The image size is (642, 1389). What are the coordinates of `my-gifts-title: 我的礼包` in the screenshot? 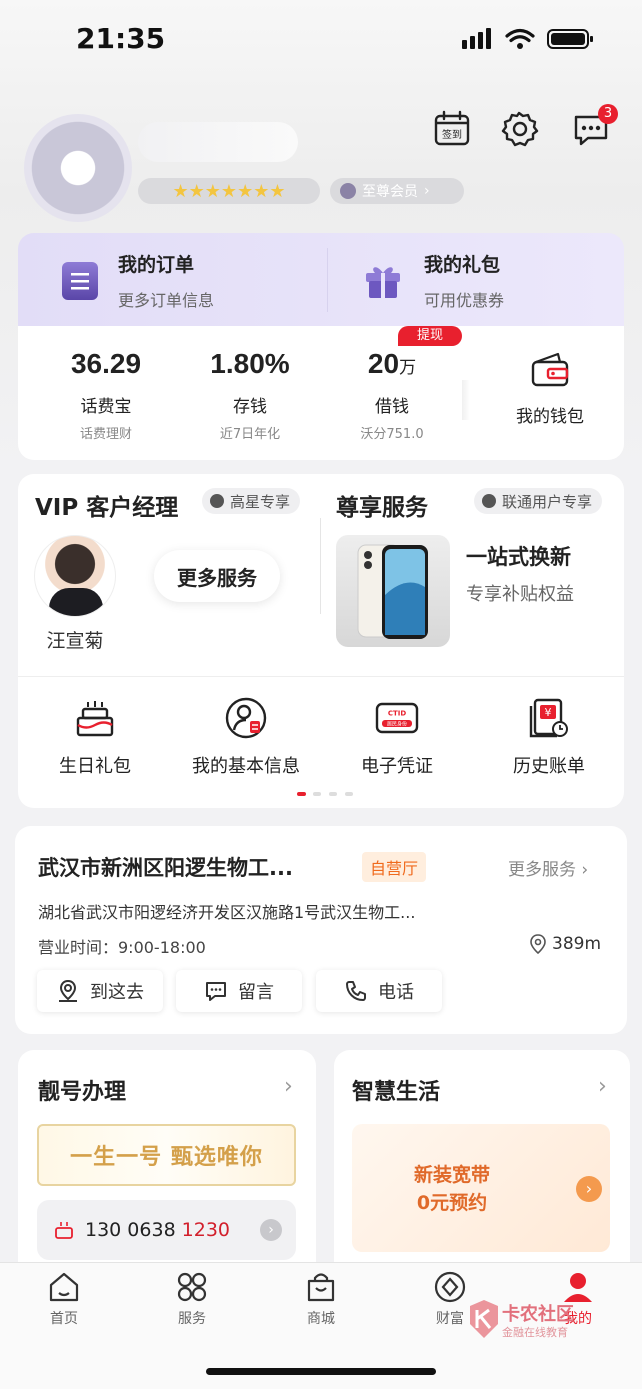 It's located at (462, 265).